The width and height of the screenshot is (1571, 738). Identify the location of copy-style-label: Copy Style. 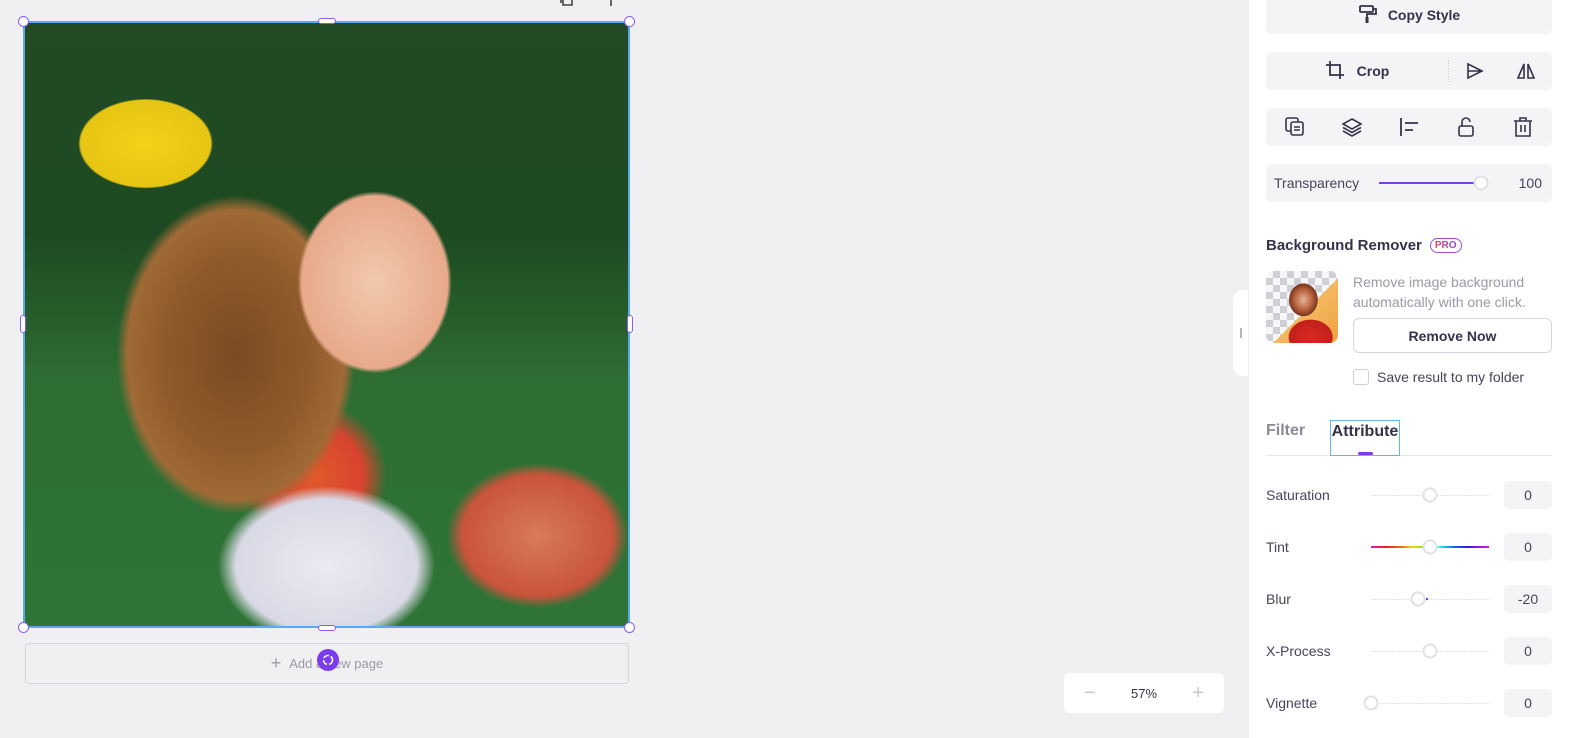
(1424, 15).